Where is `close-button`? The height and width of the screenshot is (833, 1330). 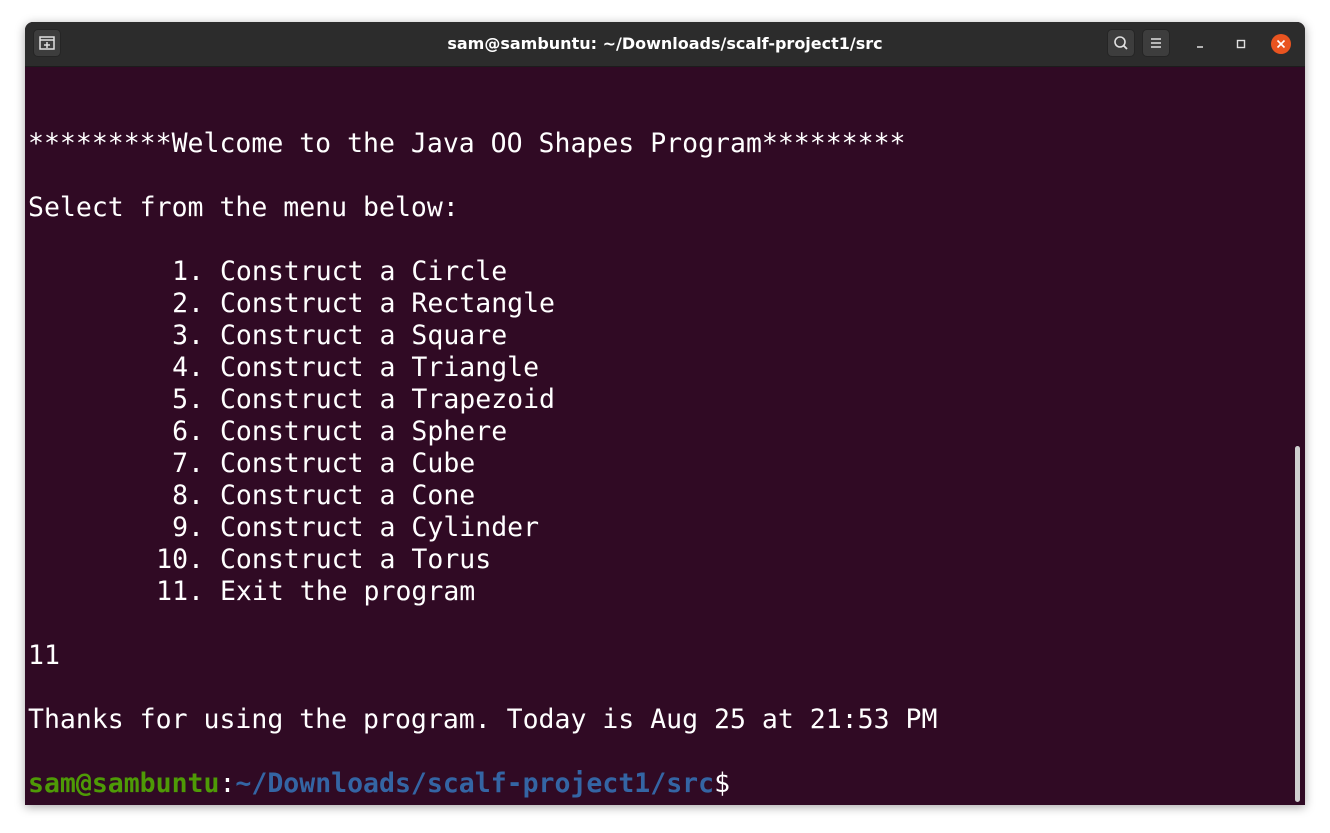 close-button is located at coordinates (1281, 44).